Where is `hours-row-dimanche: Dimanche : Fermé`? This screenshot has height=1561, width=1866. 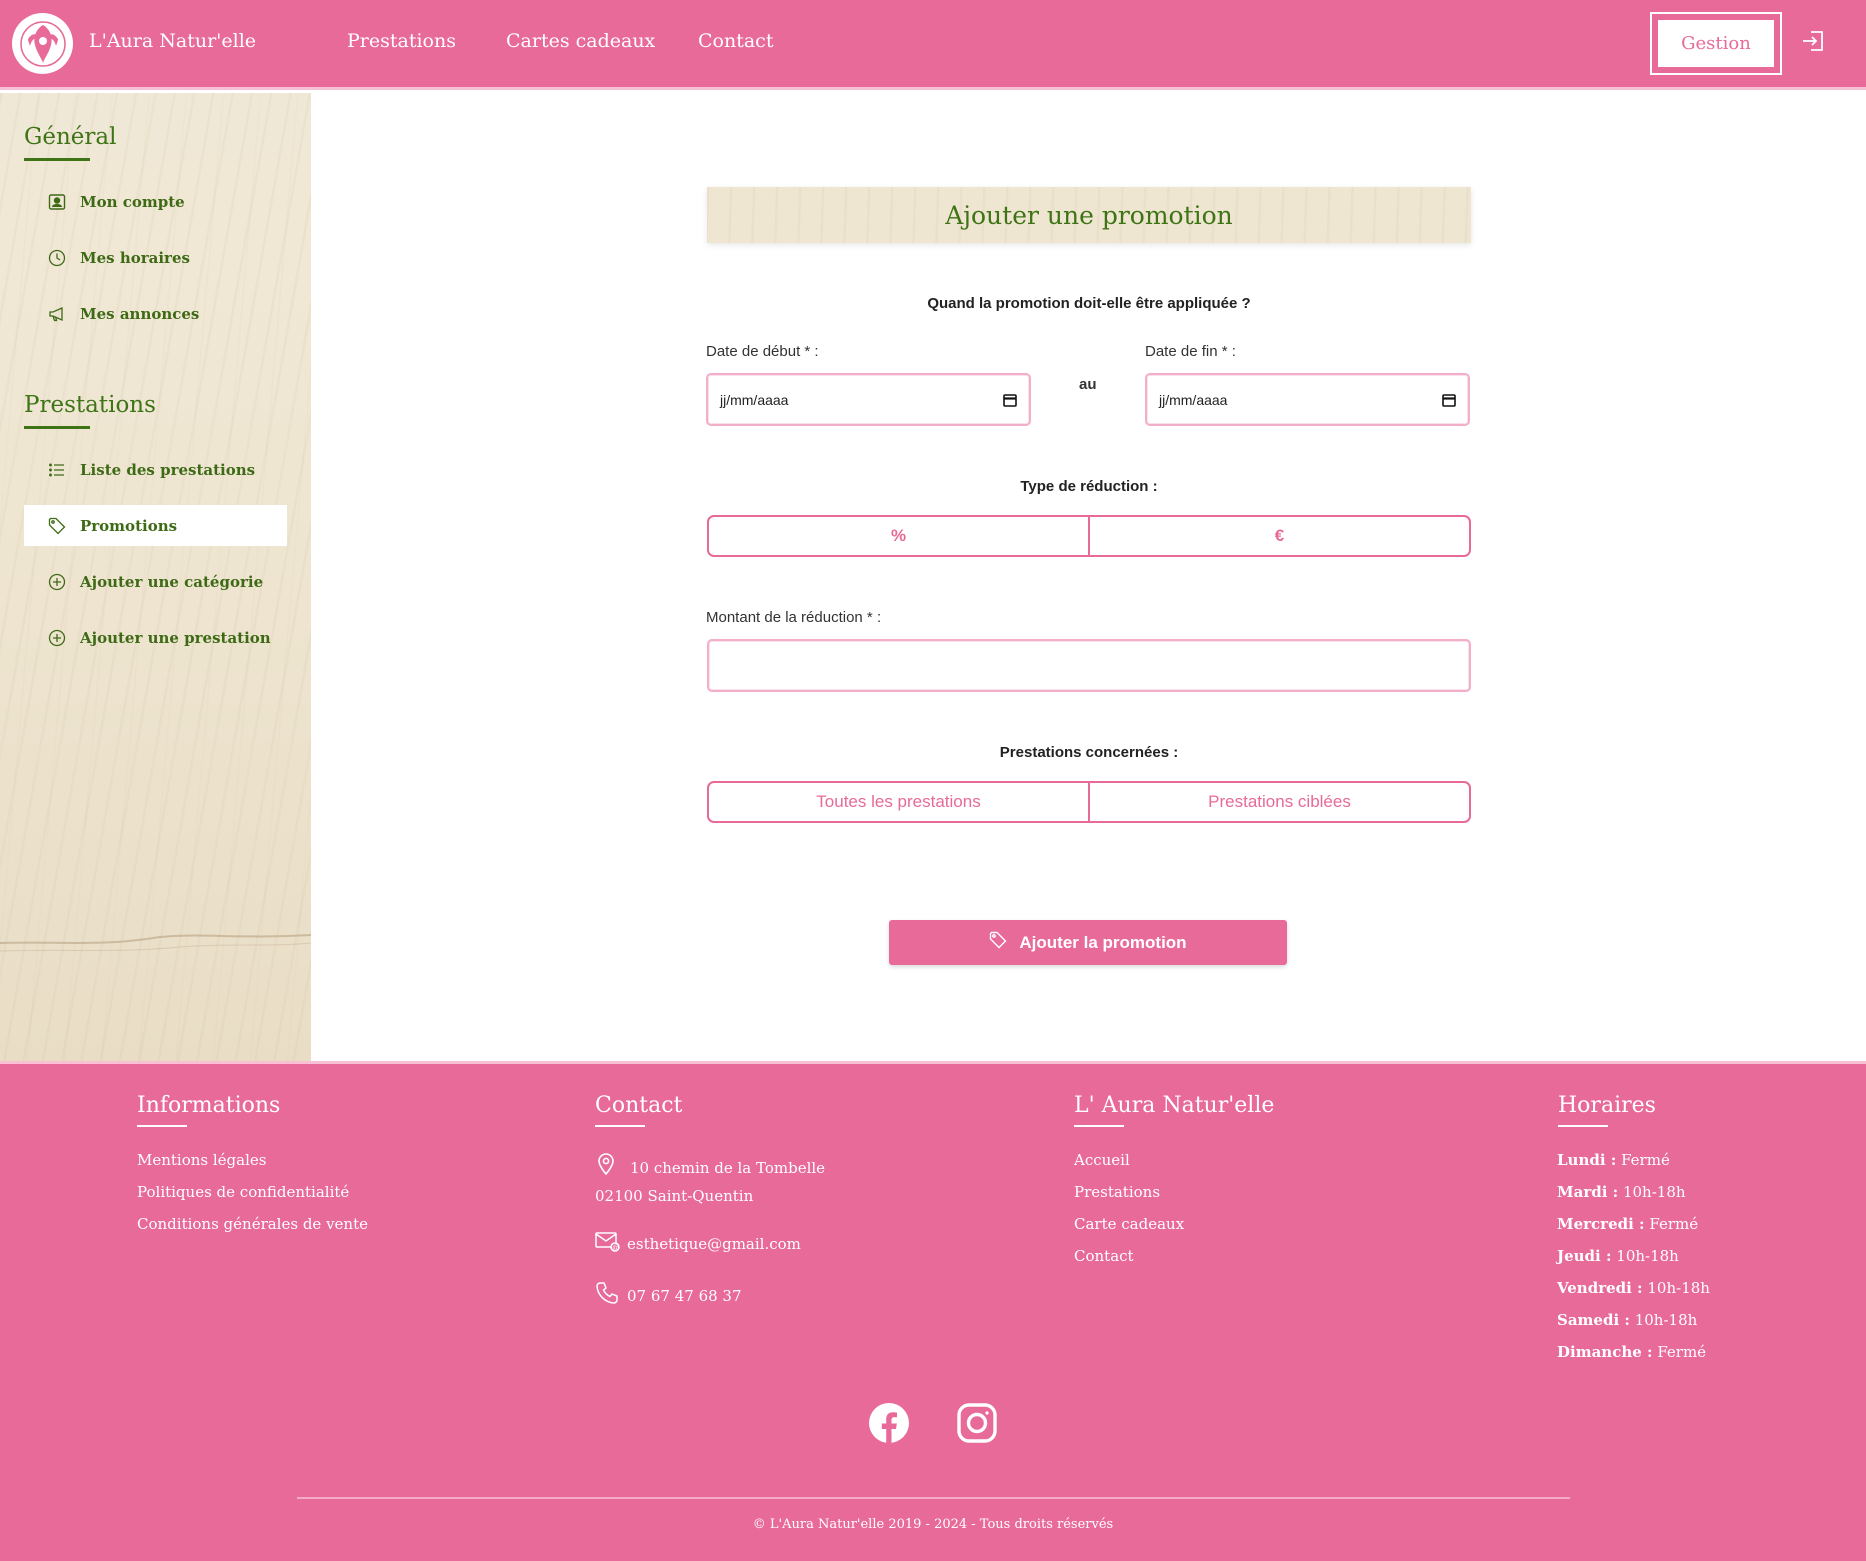
hours-row-dimanche: Dimanche : Fermé is located at coordinates (1631, 1352).